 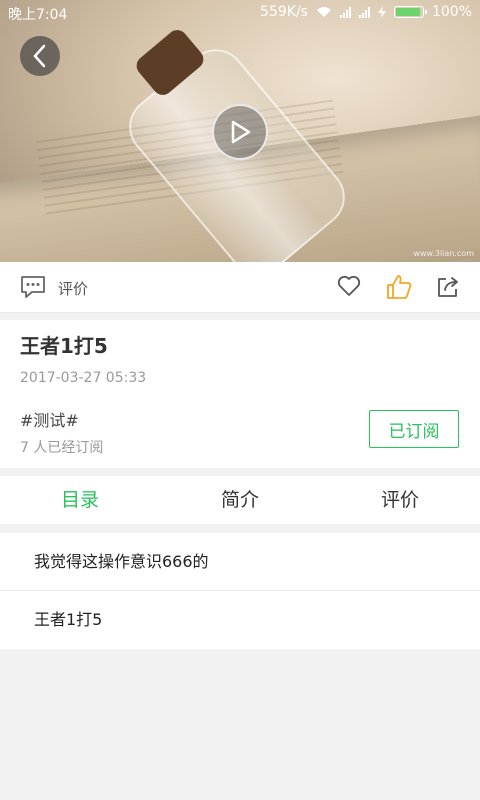 What do you see at coordinates (381, 12) in the screenshot?
I see `charging-icon` at bounding box center [381, 12].